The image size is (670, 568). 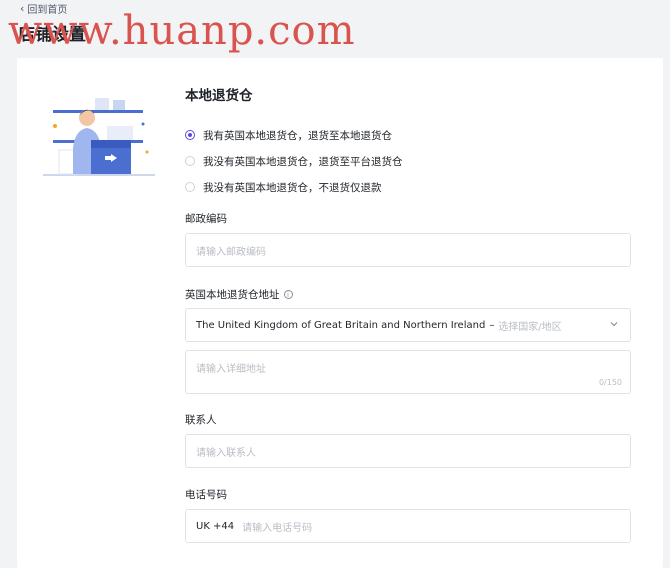 I want to click on postcode-label-text: 邮政编码, so click(x=206, y=219).